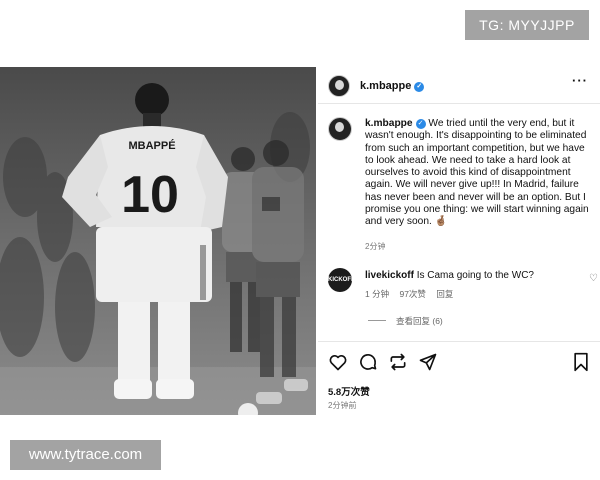 The height and width of the screenshot is (480, 600). Describe the element at coordinates (475, 275) in the screenshot. I see `comment-text: Is Cama going to the WC?` at that location.